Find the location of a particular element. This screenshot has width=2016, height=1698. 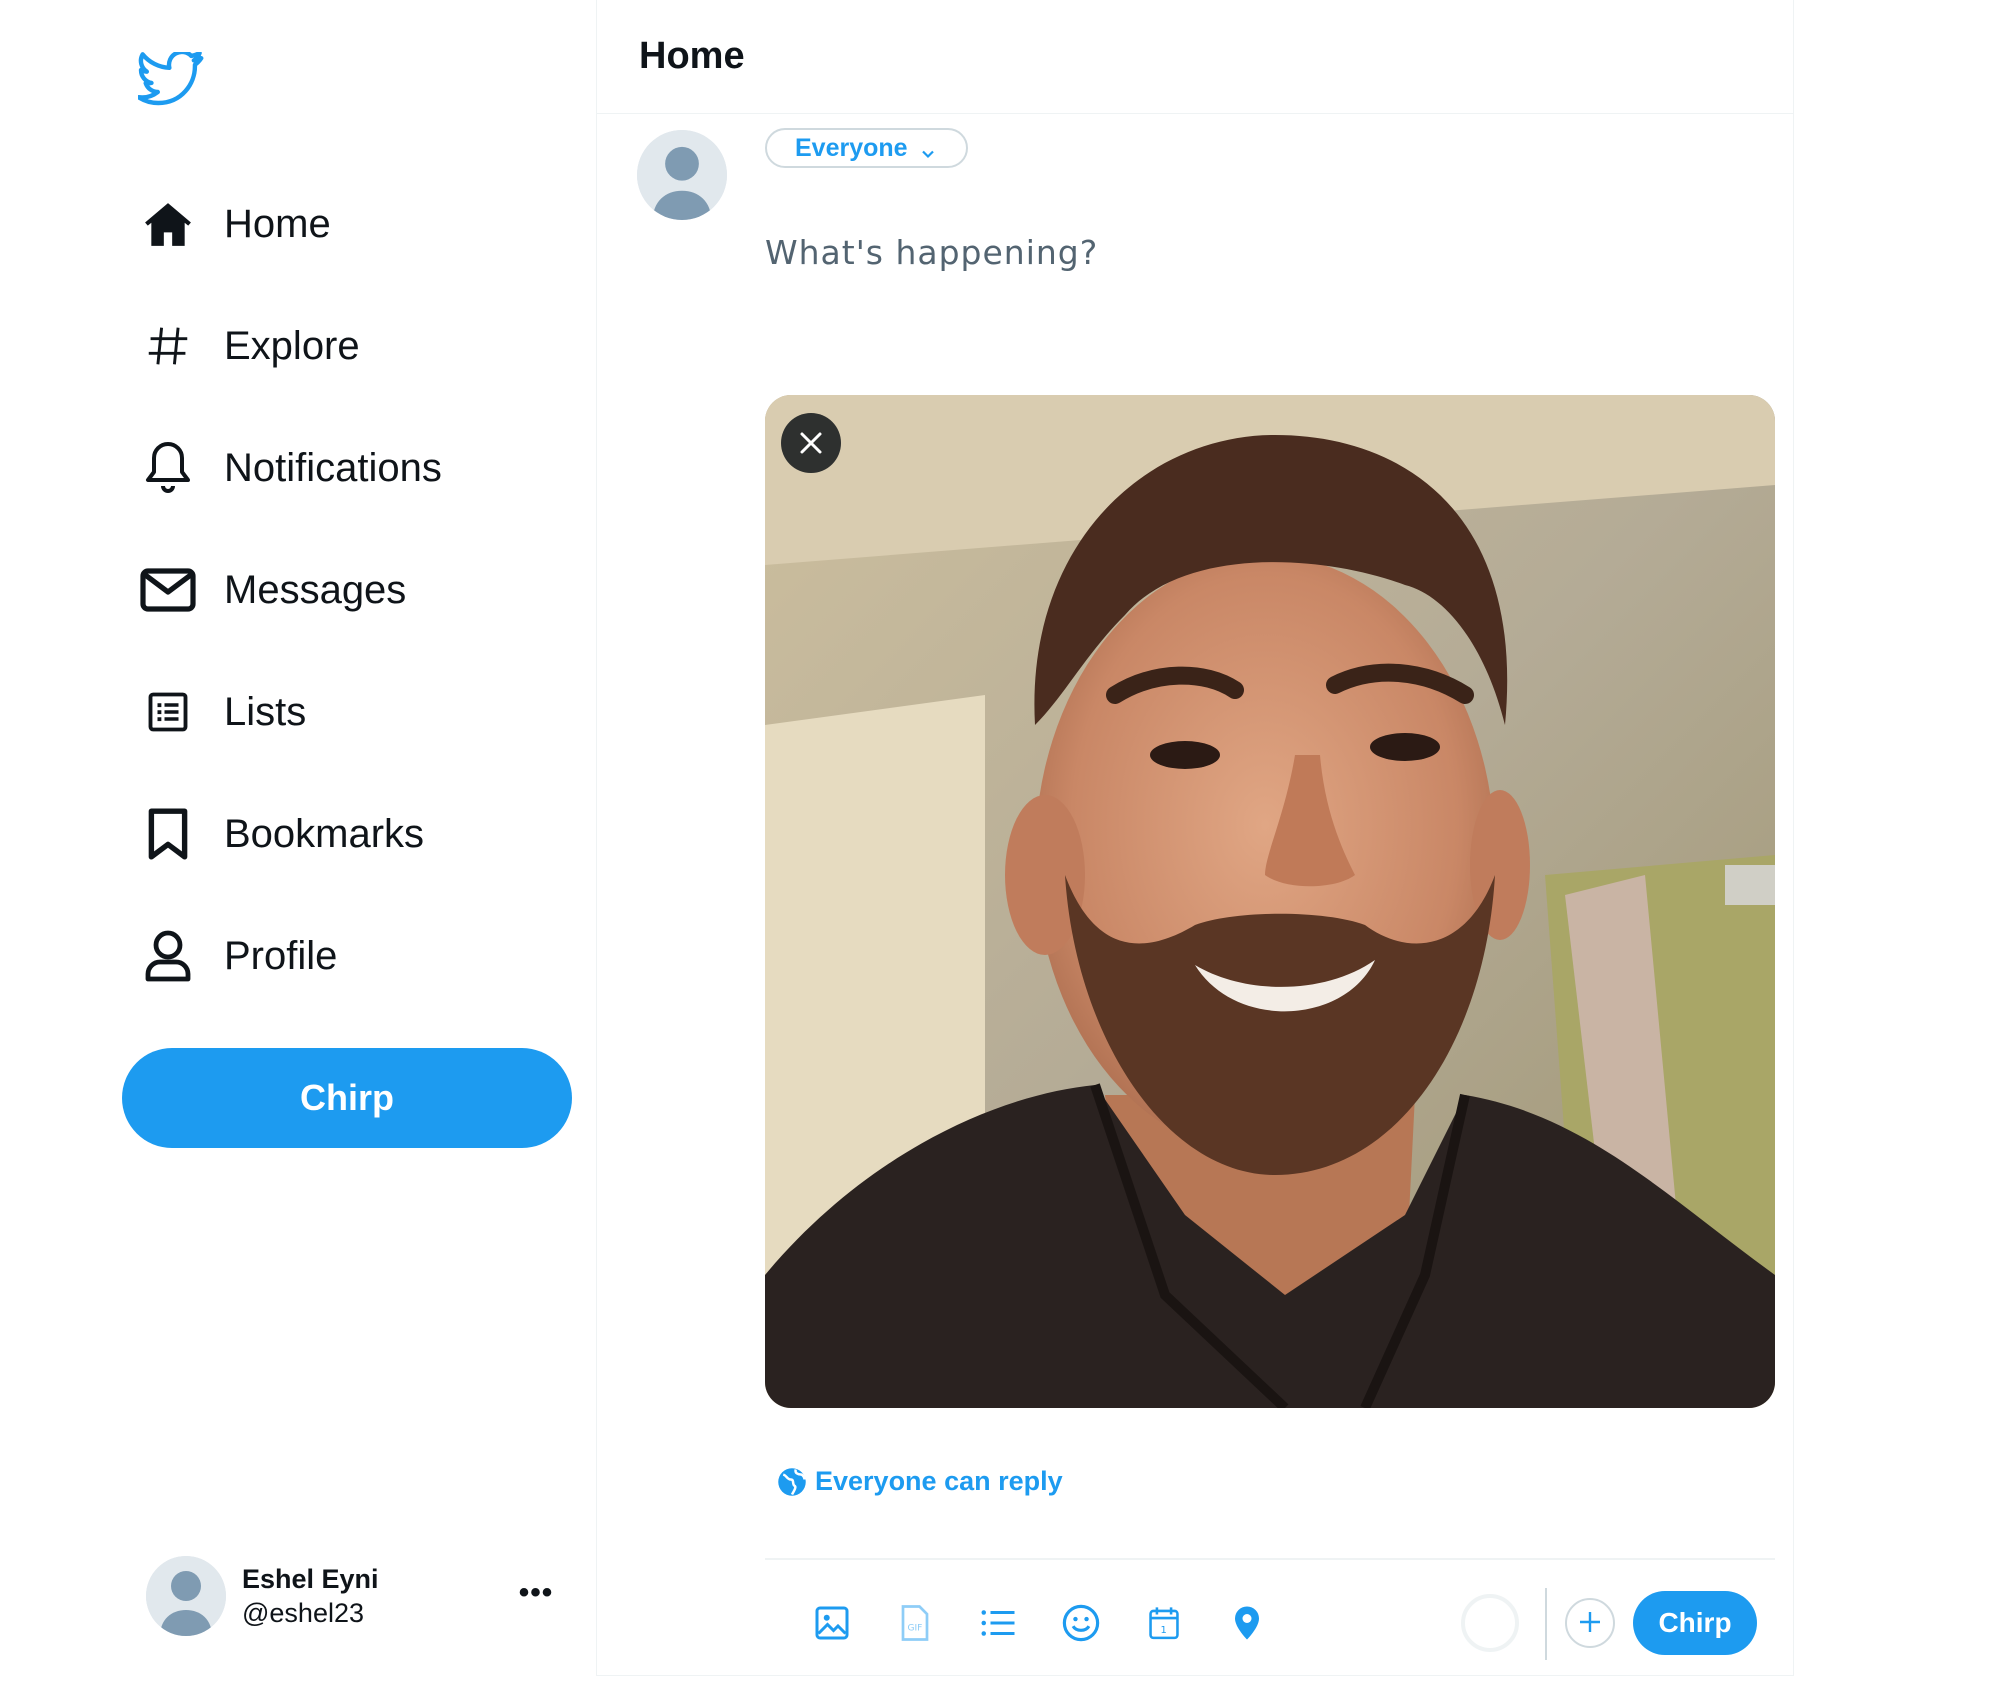

nav-messages: Messages is located at coordinates (272, 590).